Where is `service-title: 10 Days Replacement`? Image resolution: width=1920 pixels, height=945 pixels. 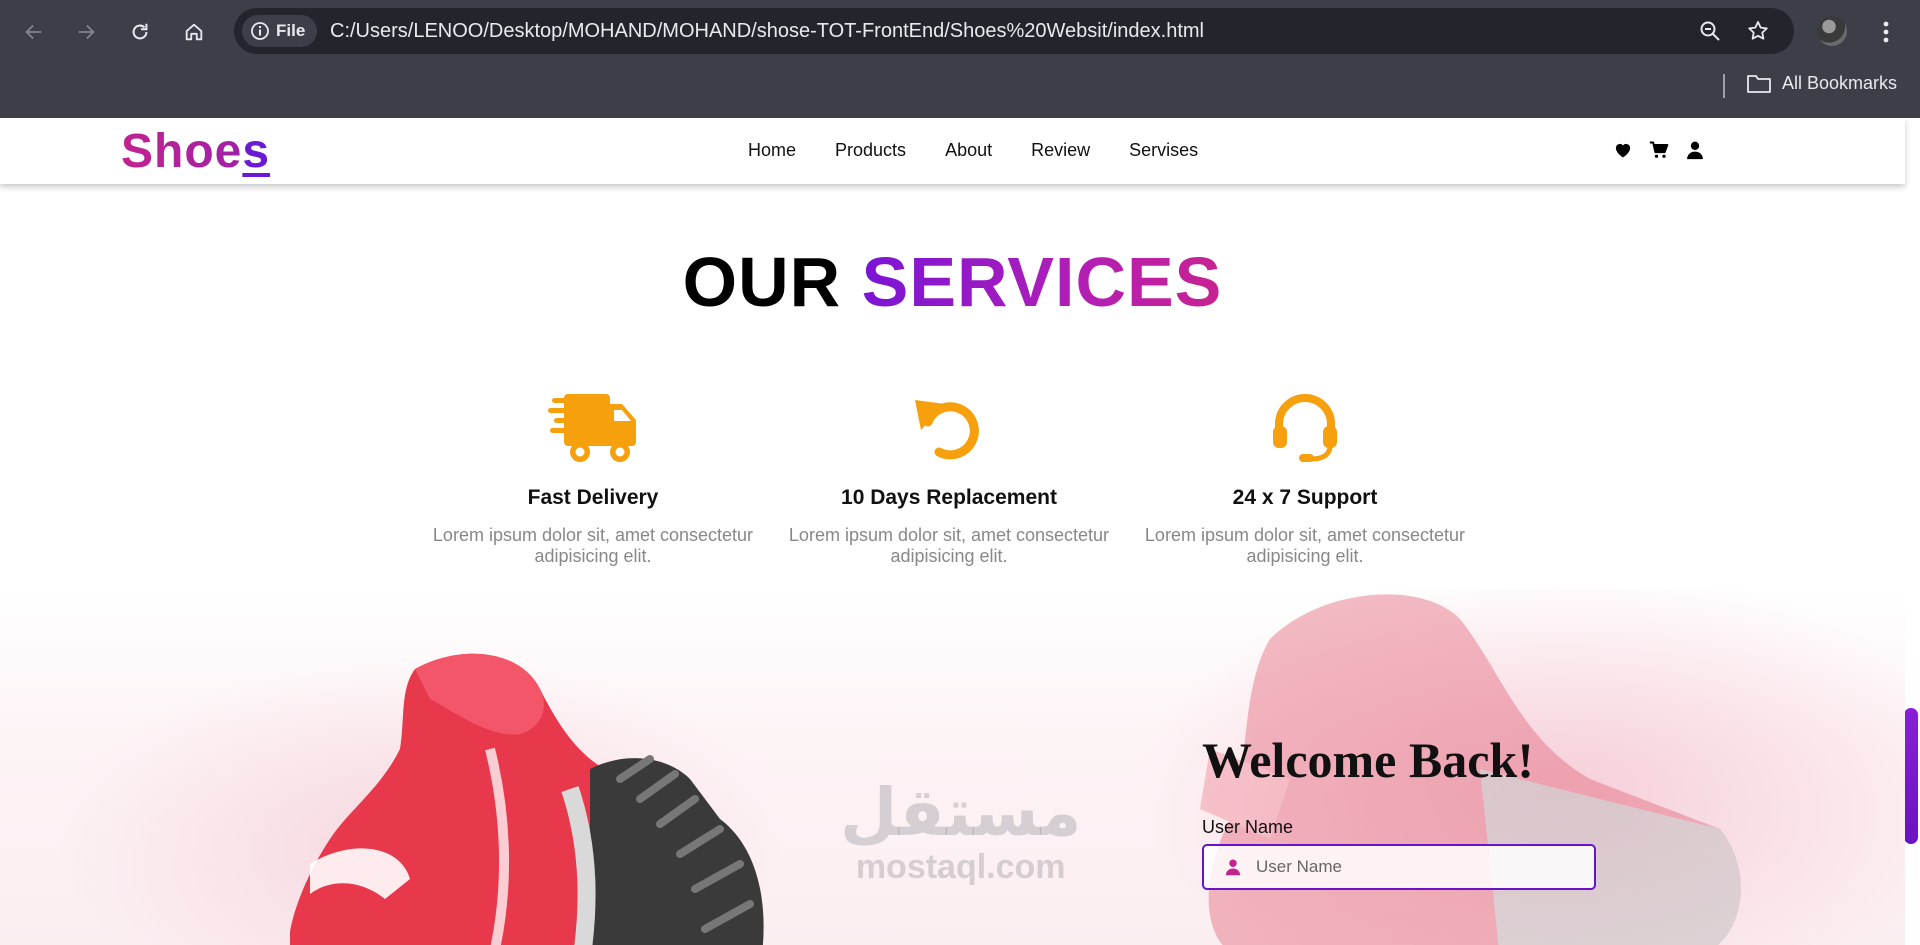
service-title: 10 Days Replacement is located at coordinates (949, 497).